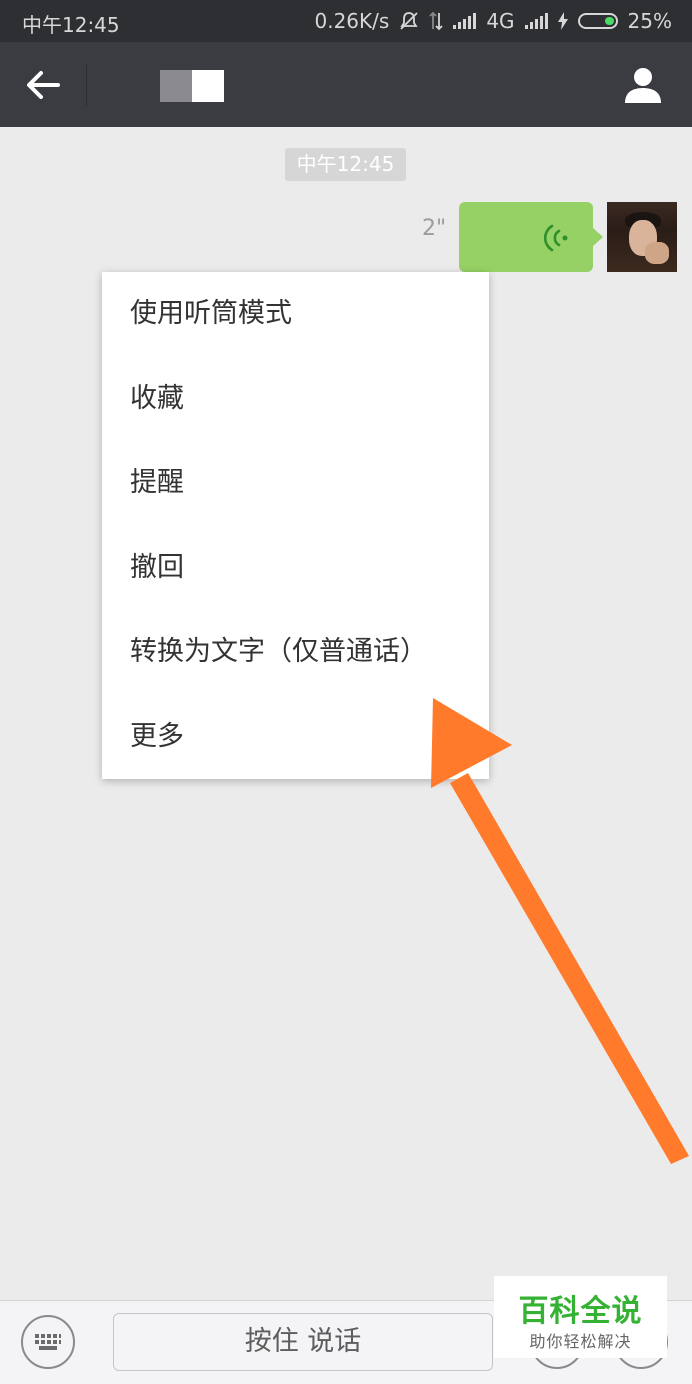  Describe the element at coordinates (562, 21) in the screenshot. I see `charging-icon` at that location.